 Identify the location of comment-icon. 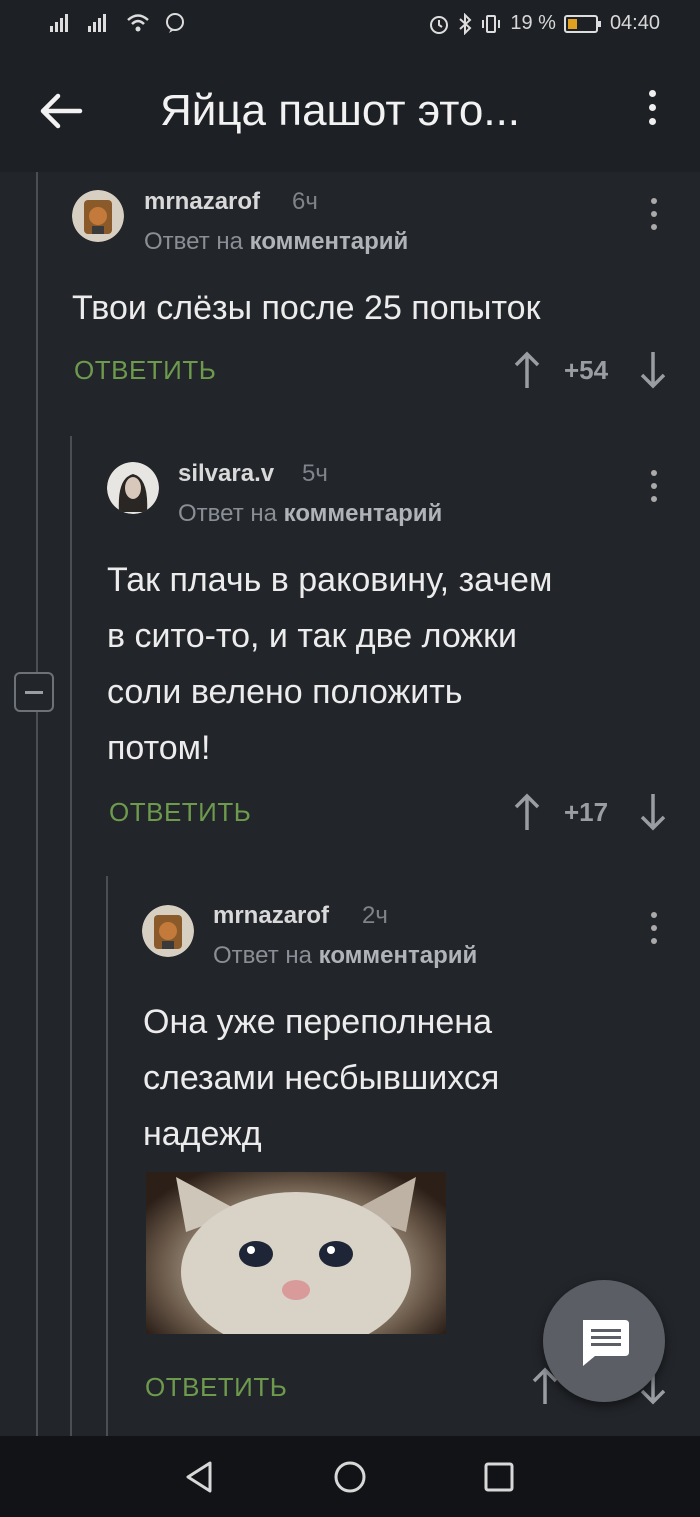
(606, 1343).